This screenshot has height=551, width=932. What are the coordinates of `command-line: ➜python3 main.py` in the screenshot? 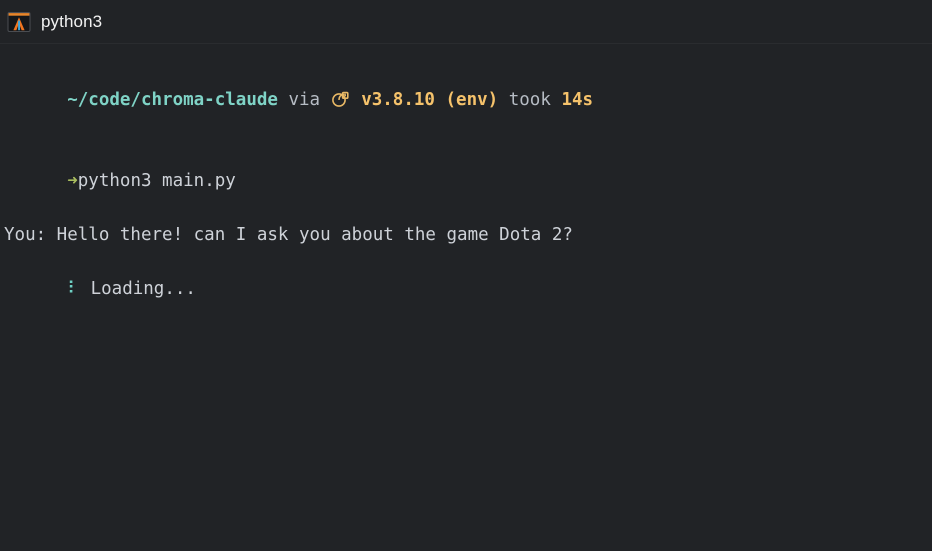 It's located at (464, 181).